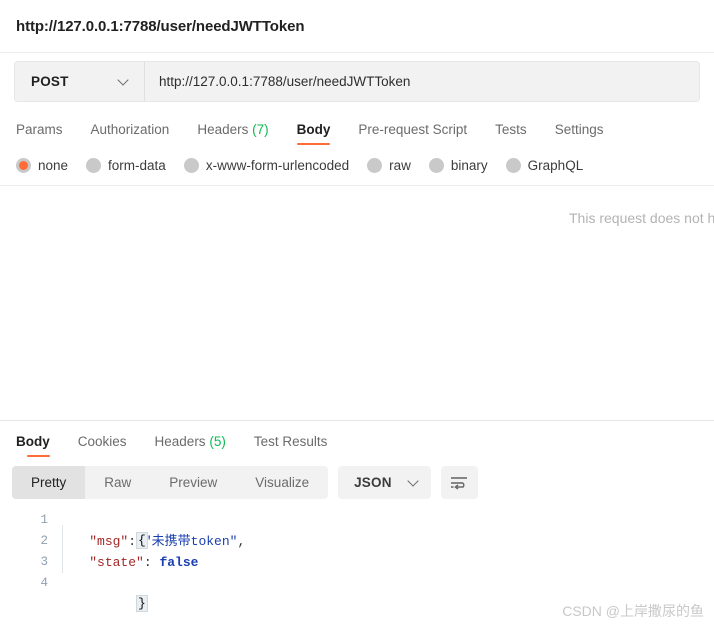 This screenshot has width=714, height=627. What do you see at coordinates (142, 540) in the screenshot?
I see `json-open-brace: {` at bounding box center [142, 540].